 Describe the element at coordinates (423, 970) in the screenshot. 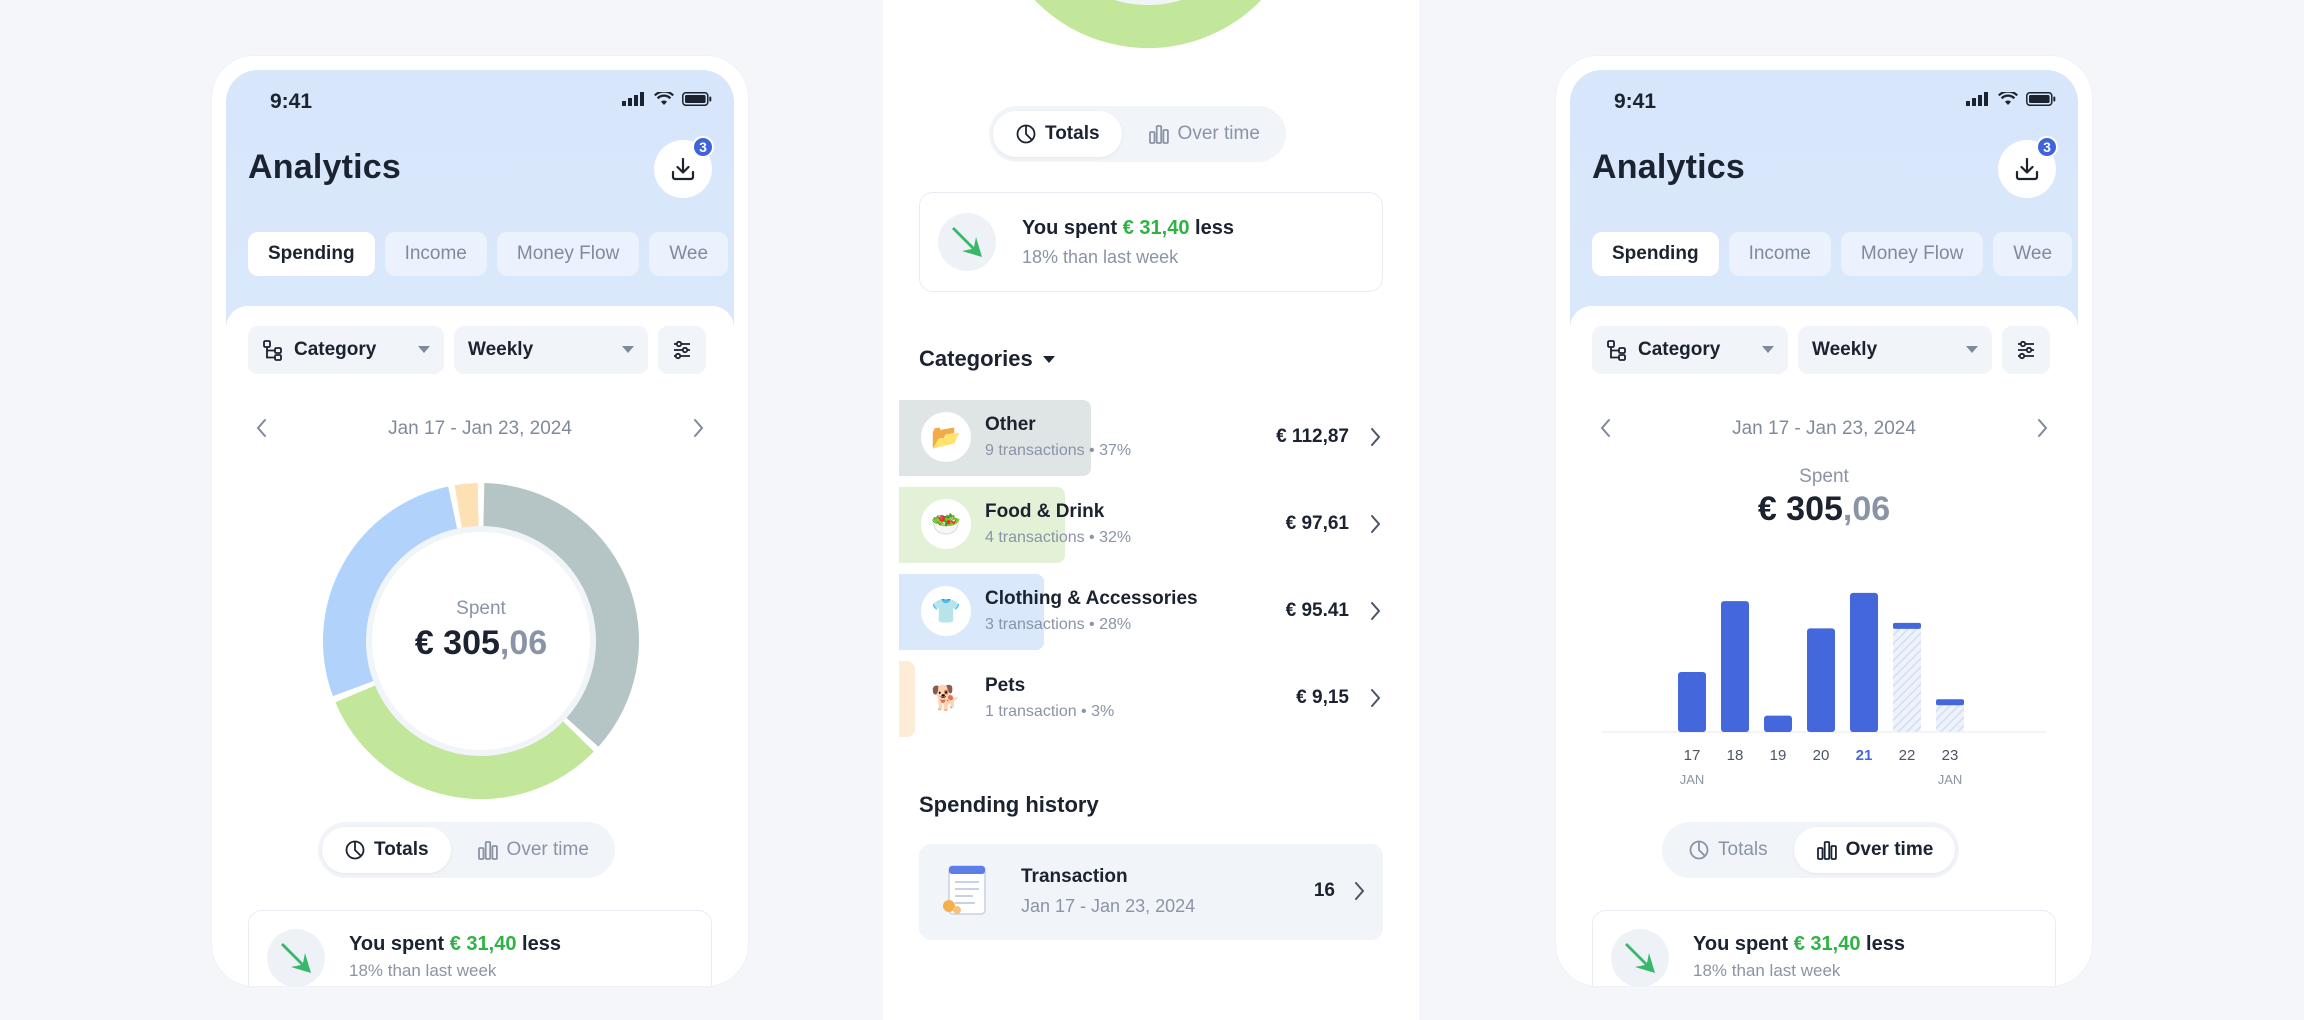

I see `insight-detail: 18% than last week` at that location.